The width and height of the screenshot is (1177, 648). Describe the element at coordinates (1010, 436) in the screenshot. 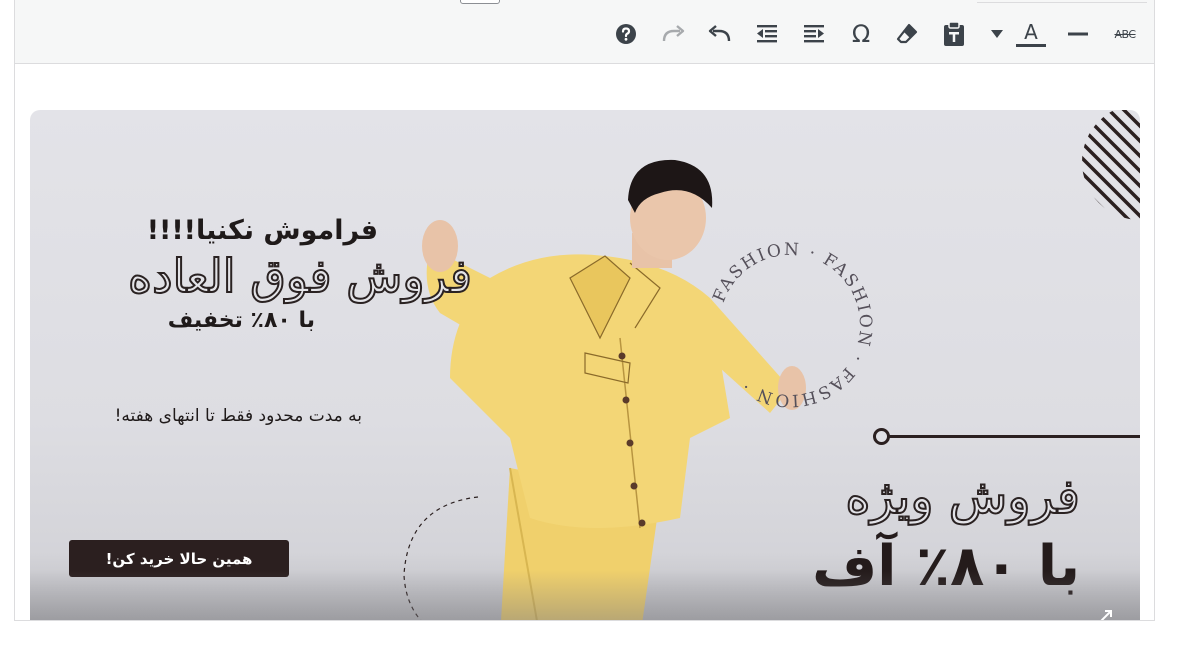

I see `decorative-line` at that location.